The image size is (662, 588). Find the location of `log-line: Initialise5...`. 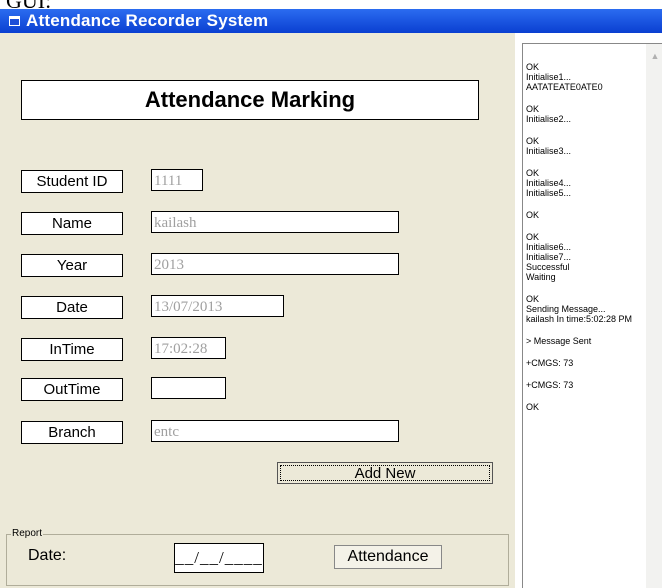

log-line: Initialise5... is located at coordinates (549, 193).